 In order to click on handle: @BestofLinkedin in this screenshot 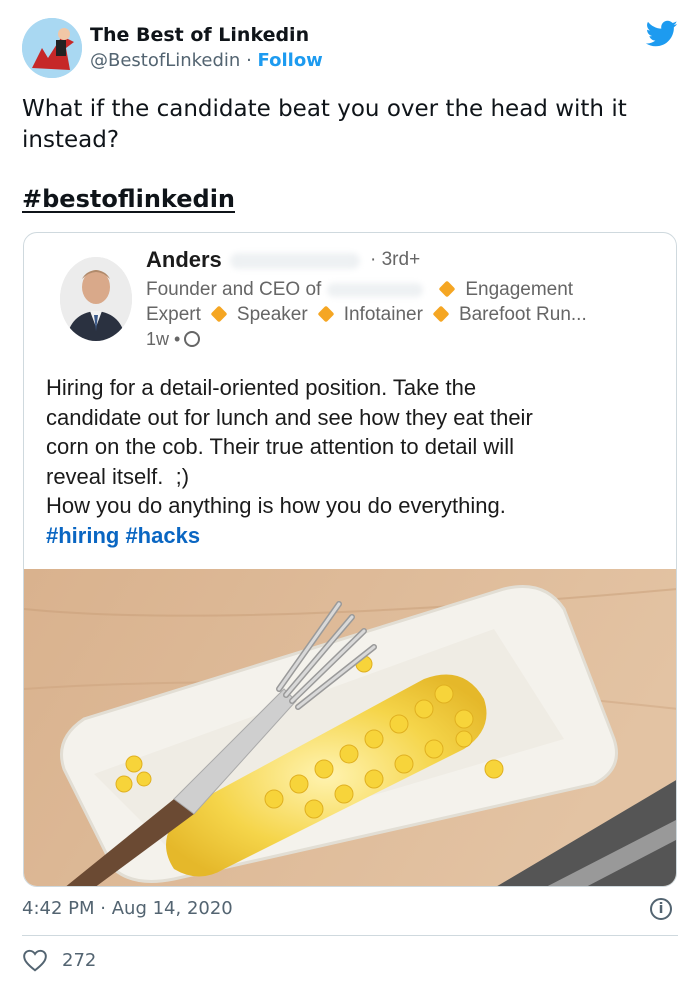, I will do `click(165, 60)`.